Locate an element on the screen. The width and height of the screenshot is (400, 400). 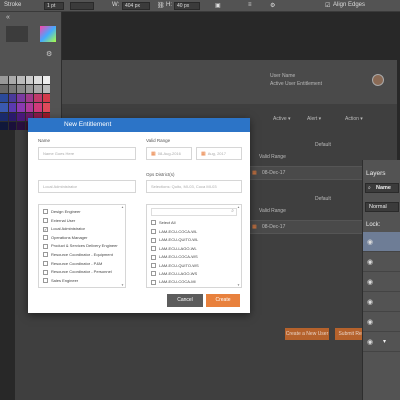
district-list-item: LAM-ECU-LAGO-WS is located at coordinates (174, 274).